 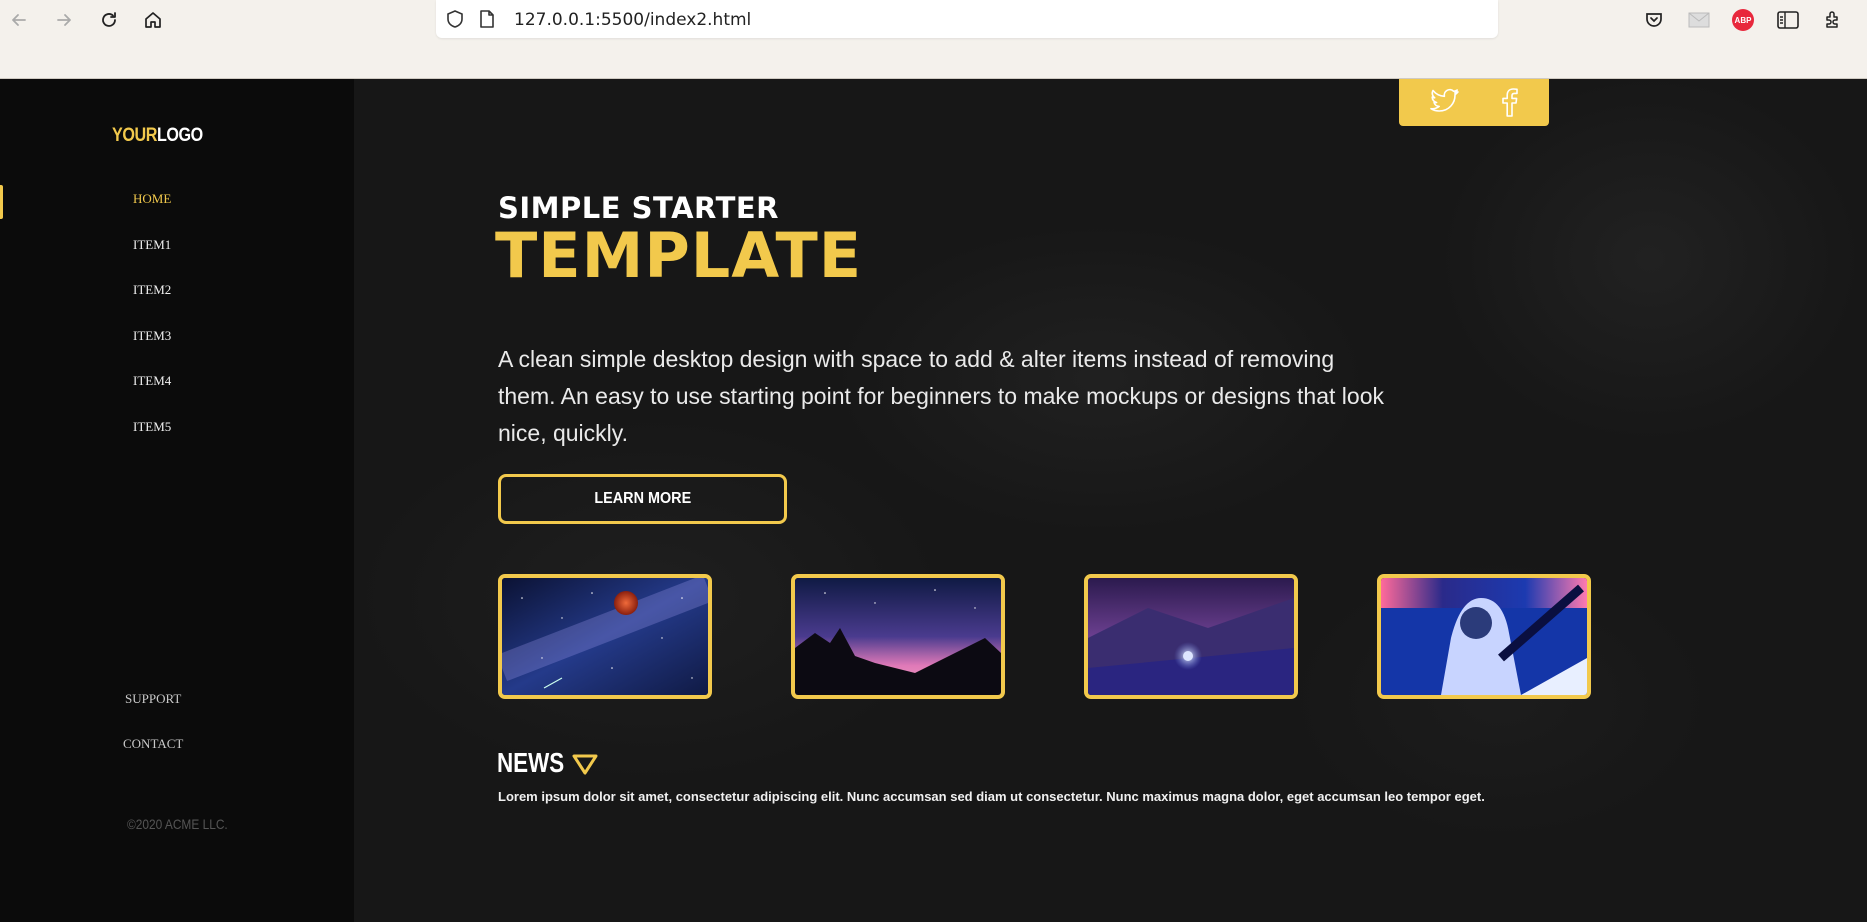 What do you see at coordinates (585, 764) in the screenshot?
I see `triangle-down-icon` at bounding box center [585, 764].